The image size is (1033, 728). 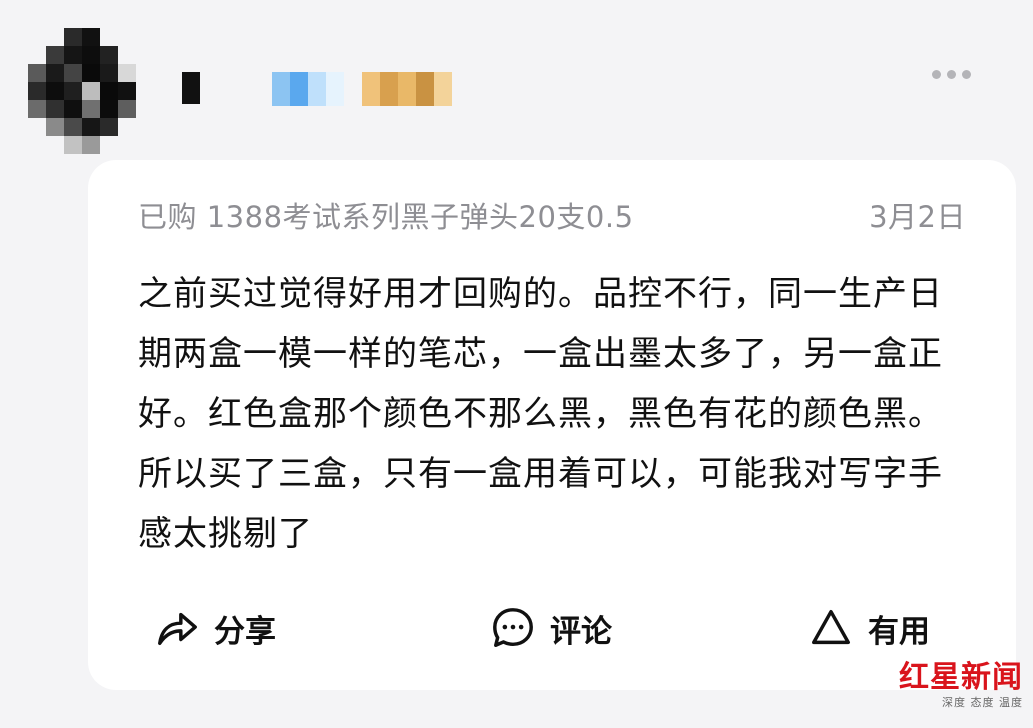 I want to click on username-mosaic-blue, so click(x=308, y=89).